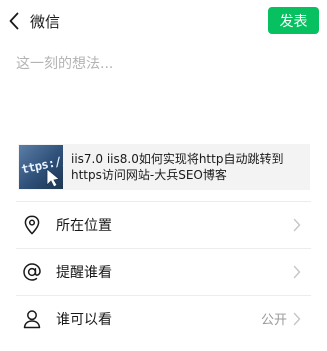 This screenshot has height=351, width=327. Describe the element at coordinates (53, 178) in the screenshot. I see `cursor-icon` at that location.